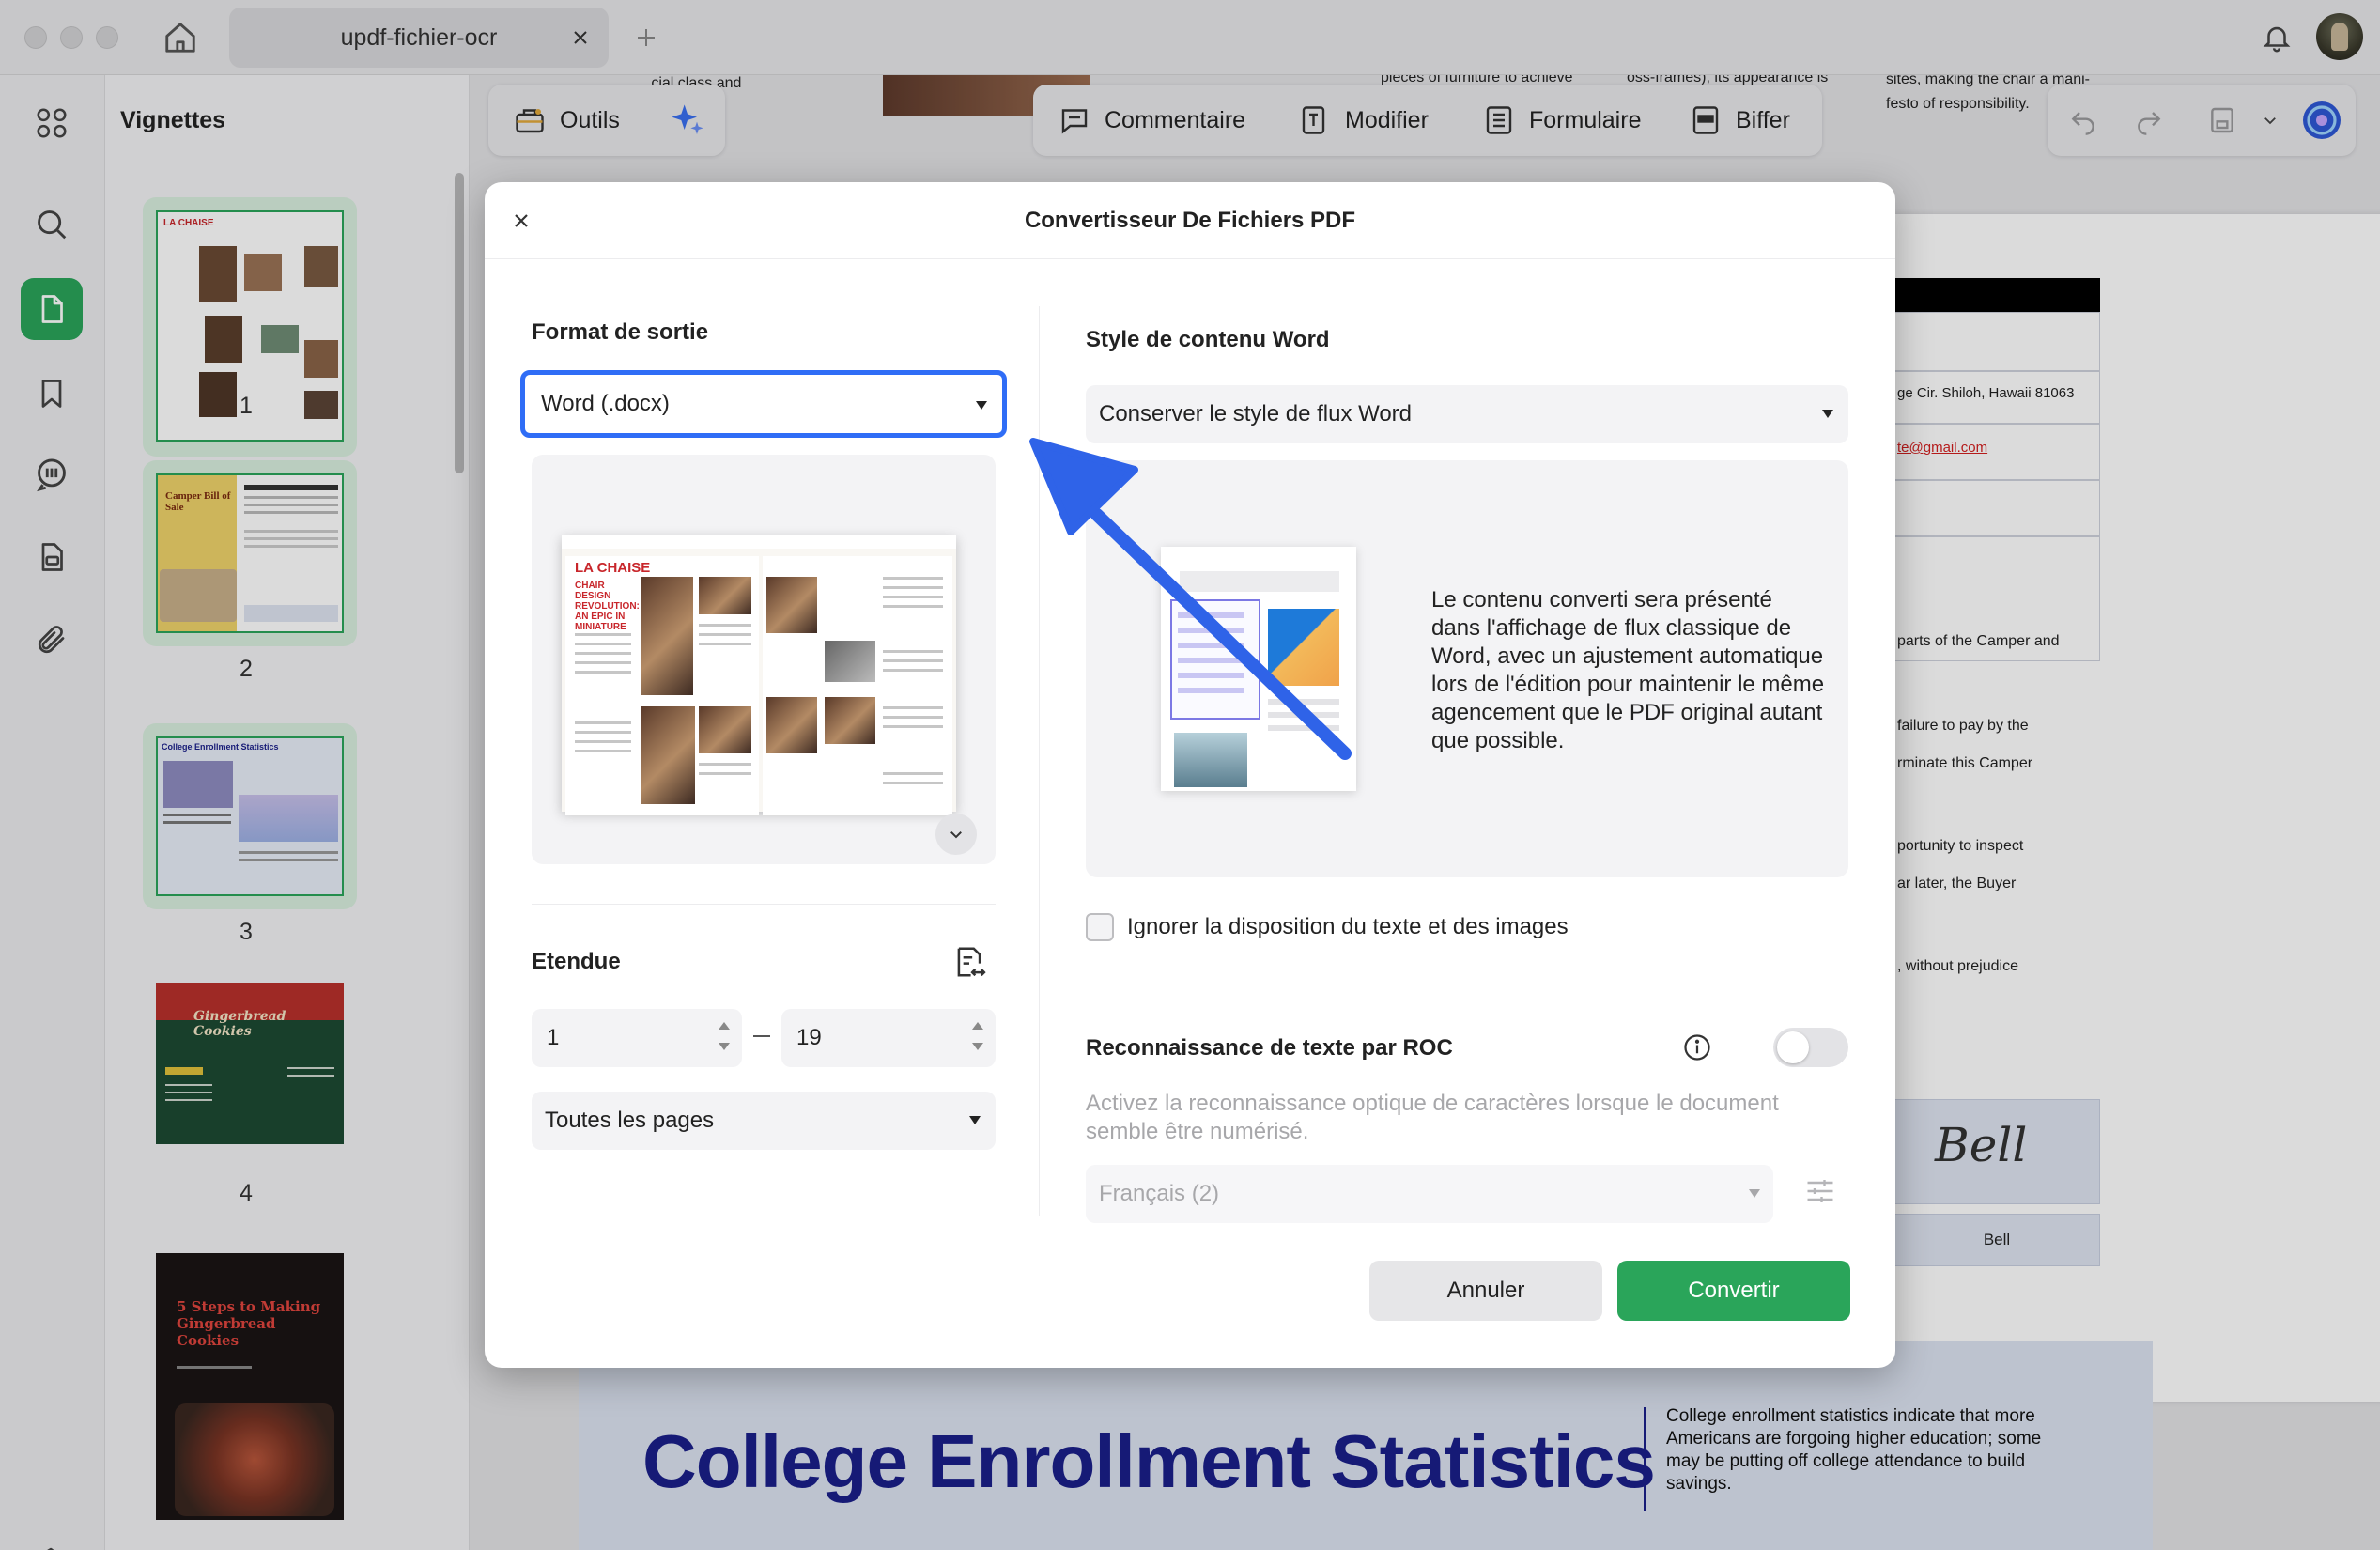  I want to click on dialog-title: Convertisseur De Fichiers PDF, so click(1190, 220).